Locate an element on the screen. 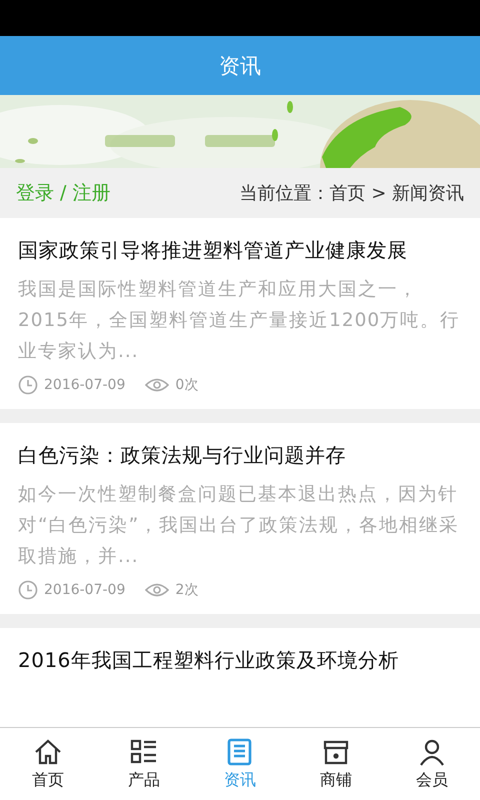 The width and height of the screenshot is (480, 800). tab: 会员 is located at coordinates (432, 764).